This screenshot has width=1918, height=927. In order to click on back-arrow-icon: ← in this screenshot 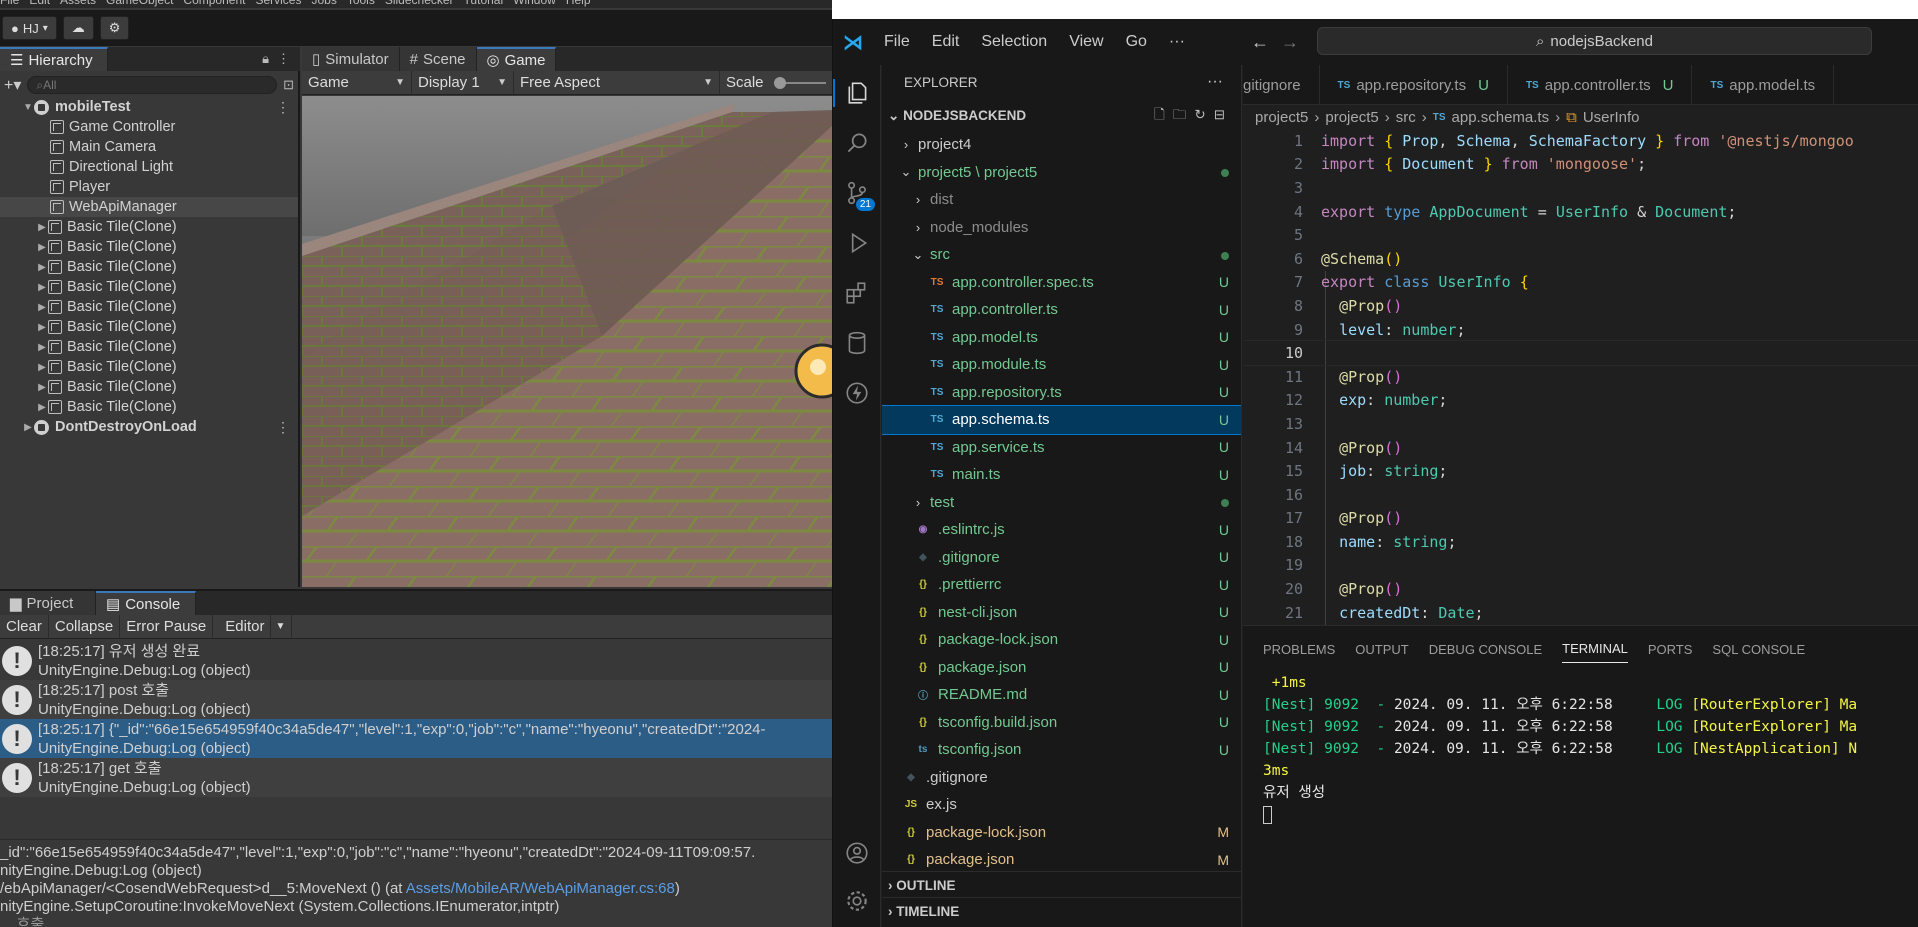, I will do `click(1260, 42)`.